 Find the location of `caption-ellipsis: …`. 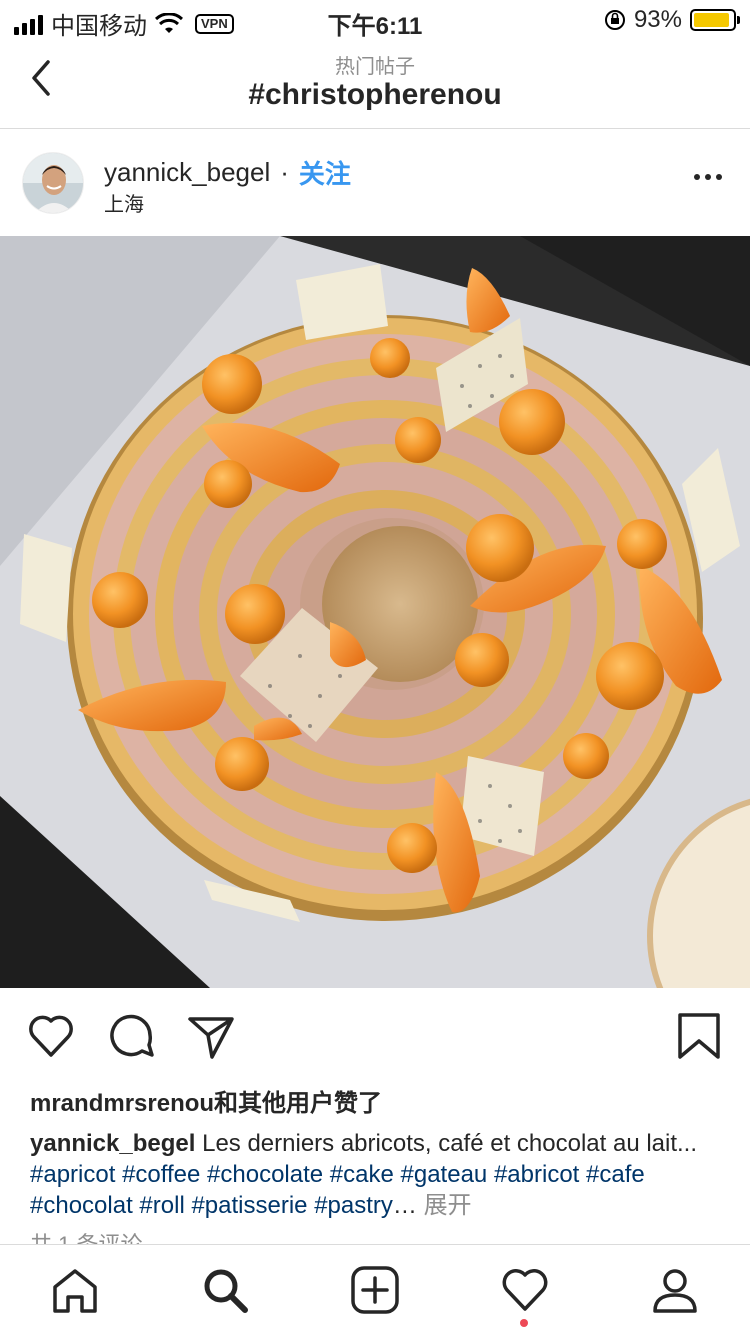

caption-ellipsis: … is located at coordinates (404, 1205).